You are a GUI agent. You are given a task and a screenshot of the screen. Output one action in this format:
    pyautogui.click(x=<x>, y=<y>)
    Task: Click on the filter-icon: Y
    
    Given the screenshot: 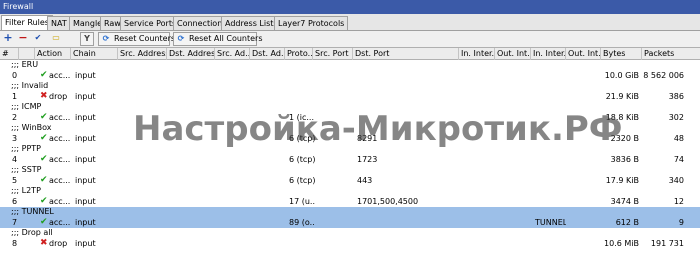 What is the action you would take?
    pyautogui.click(x=87, y=39)
    